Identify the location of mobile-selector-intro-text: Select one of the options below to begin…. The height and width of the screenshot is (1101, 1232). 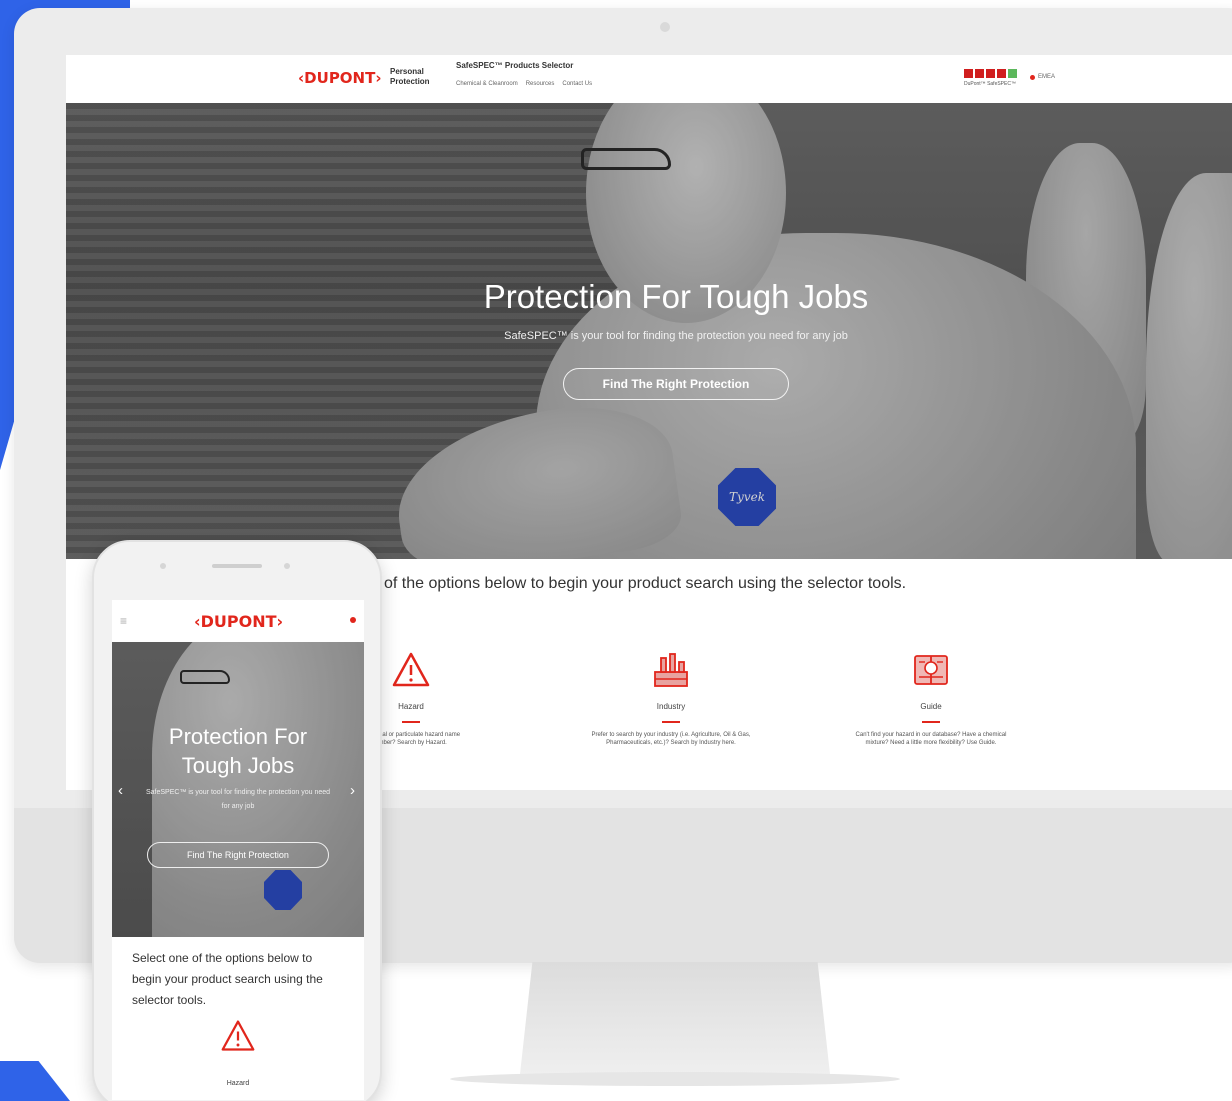
(227, 979).